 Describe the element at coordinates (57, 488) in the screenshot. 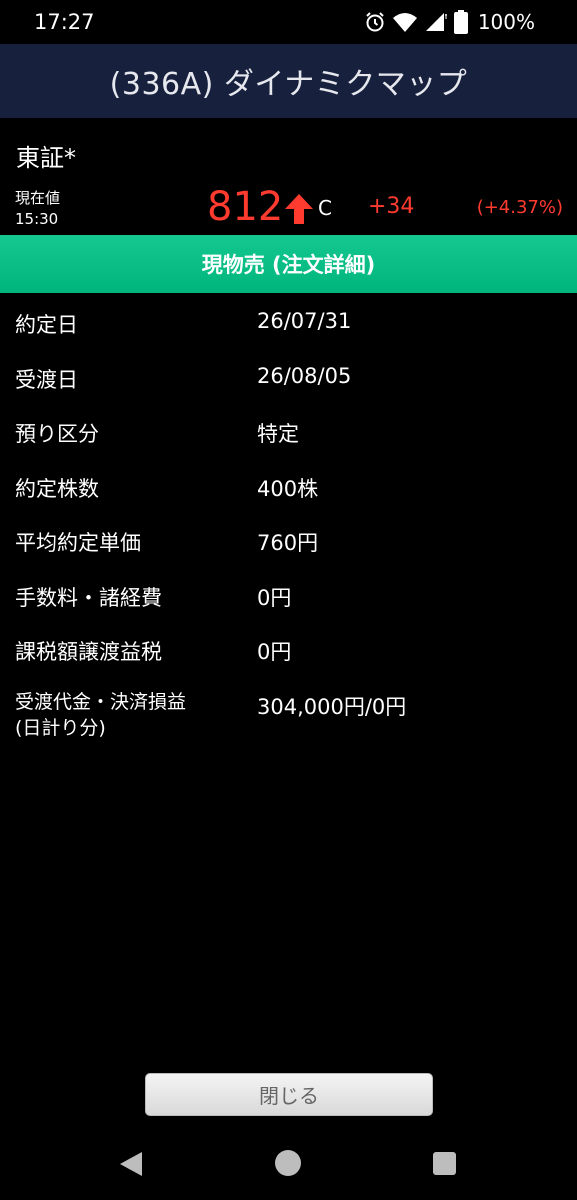

I see `detail-label: 約定株数` at that location.